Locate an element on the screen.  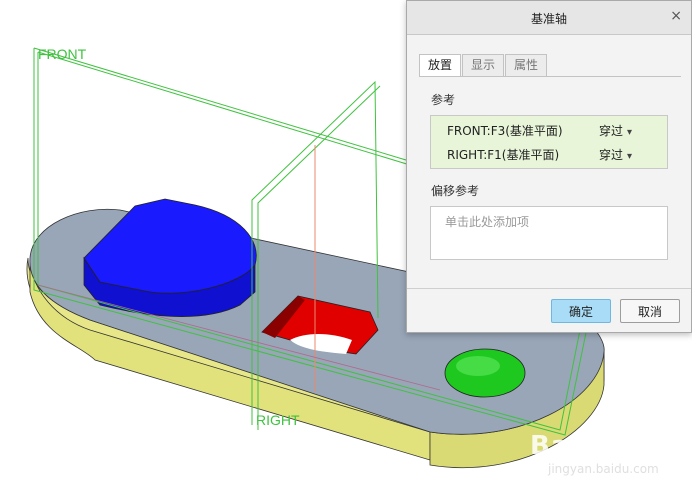
tab-properties: 属性 is located at coordinates (526, 65).